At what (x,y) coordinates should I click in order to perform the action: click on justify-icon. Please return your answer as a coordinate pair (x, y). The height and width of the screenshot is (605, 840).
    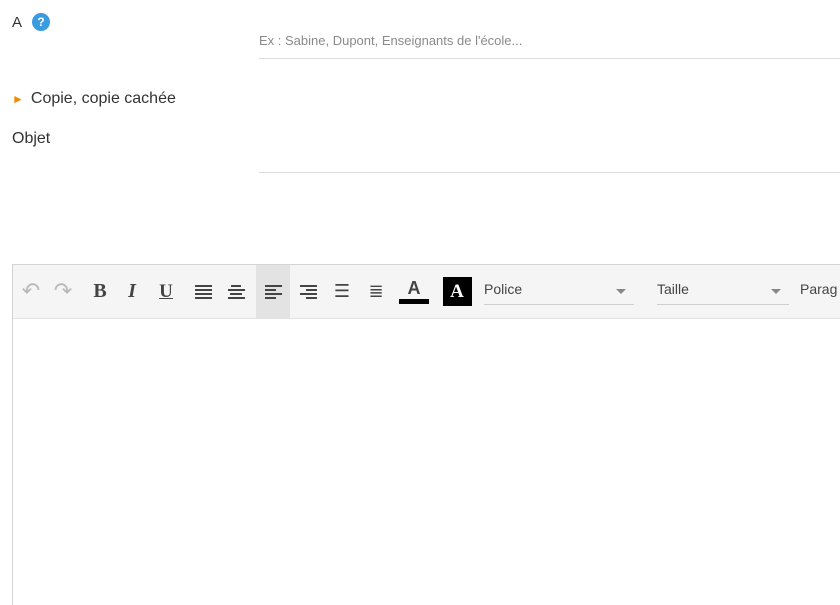
    Looking at the image, I should click on (203, 291).